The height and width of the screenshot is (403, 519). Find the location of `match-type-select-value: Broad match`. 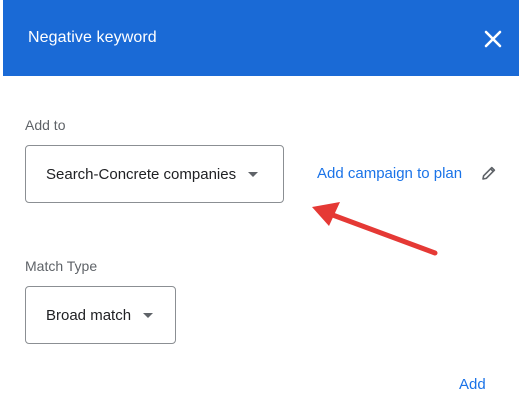

match-type-select-value: Broad match is located at coordinates (89, 315).